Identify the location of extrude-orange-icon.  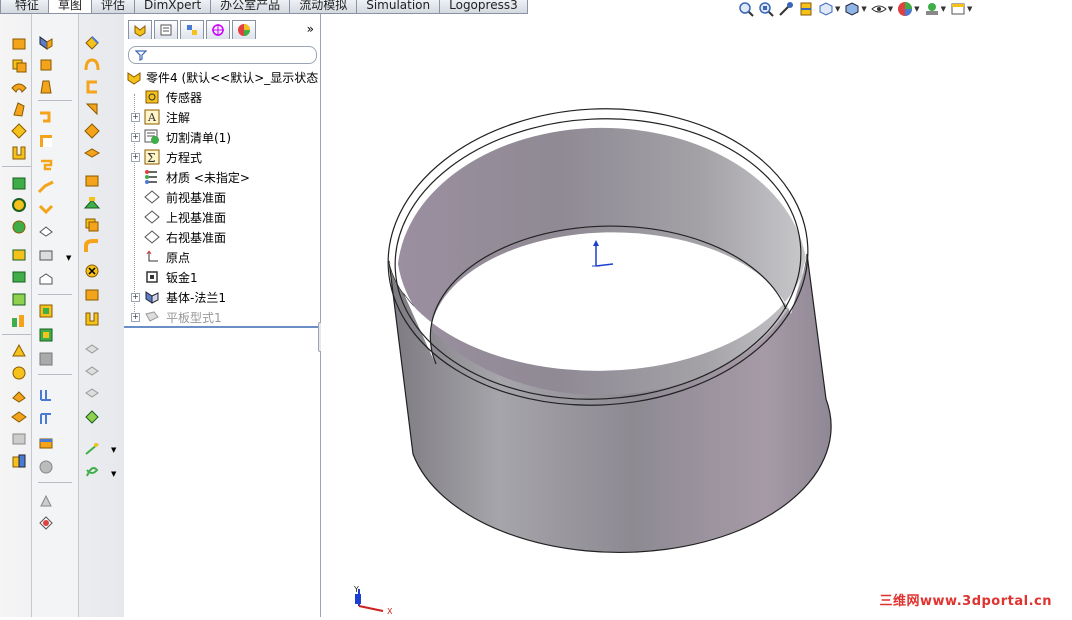
(92, 225).